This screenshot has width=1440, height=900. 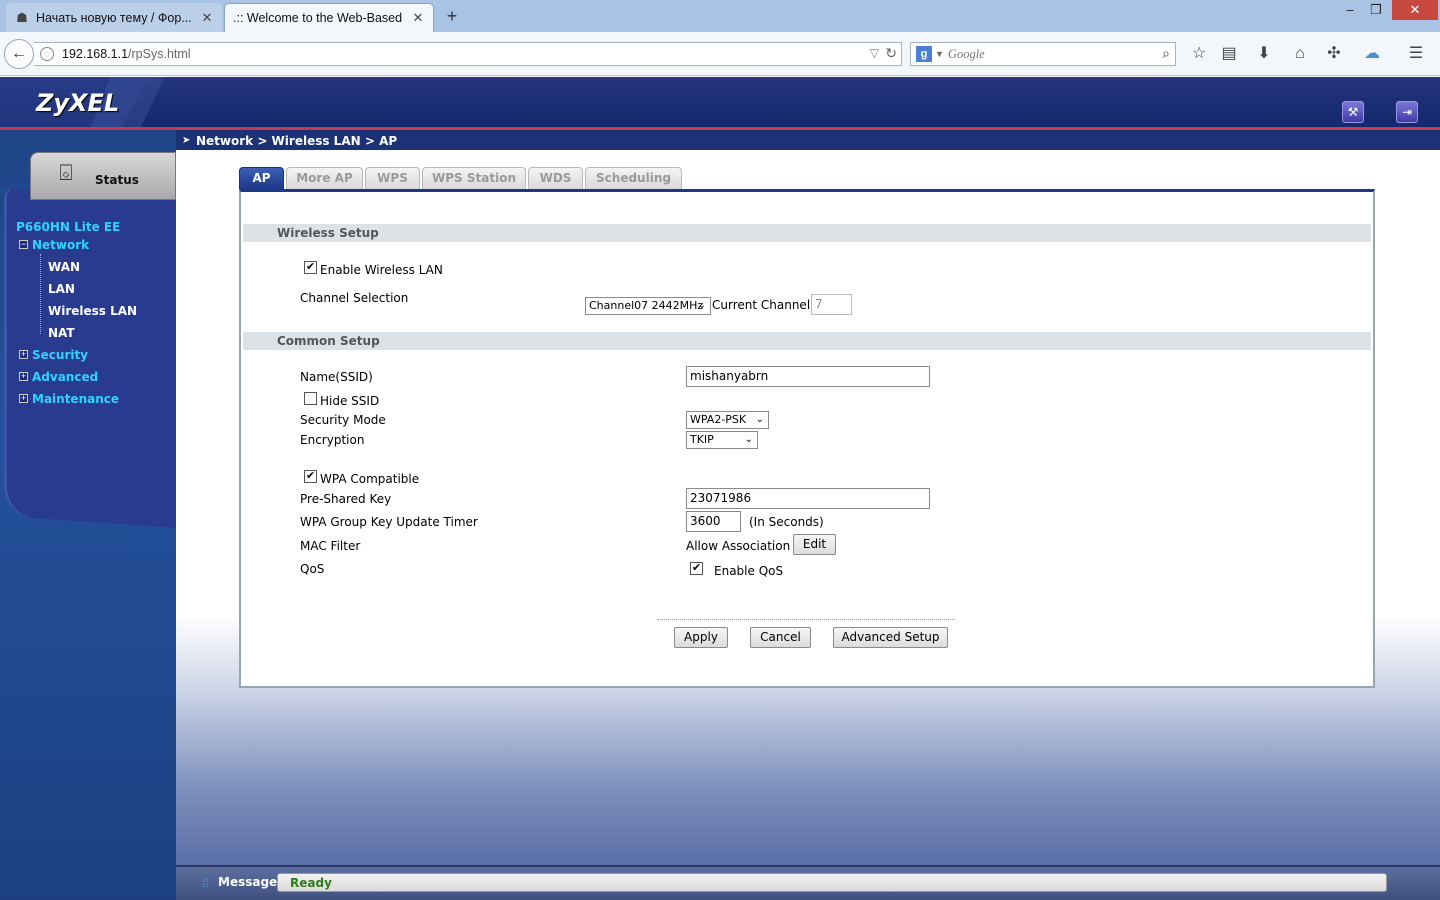 I want to click on sidebar-item-lan: LAN, so click(x=61, y=289).